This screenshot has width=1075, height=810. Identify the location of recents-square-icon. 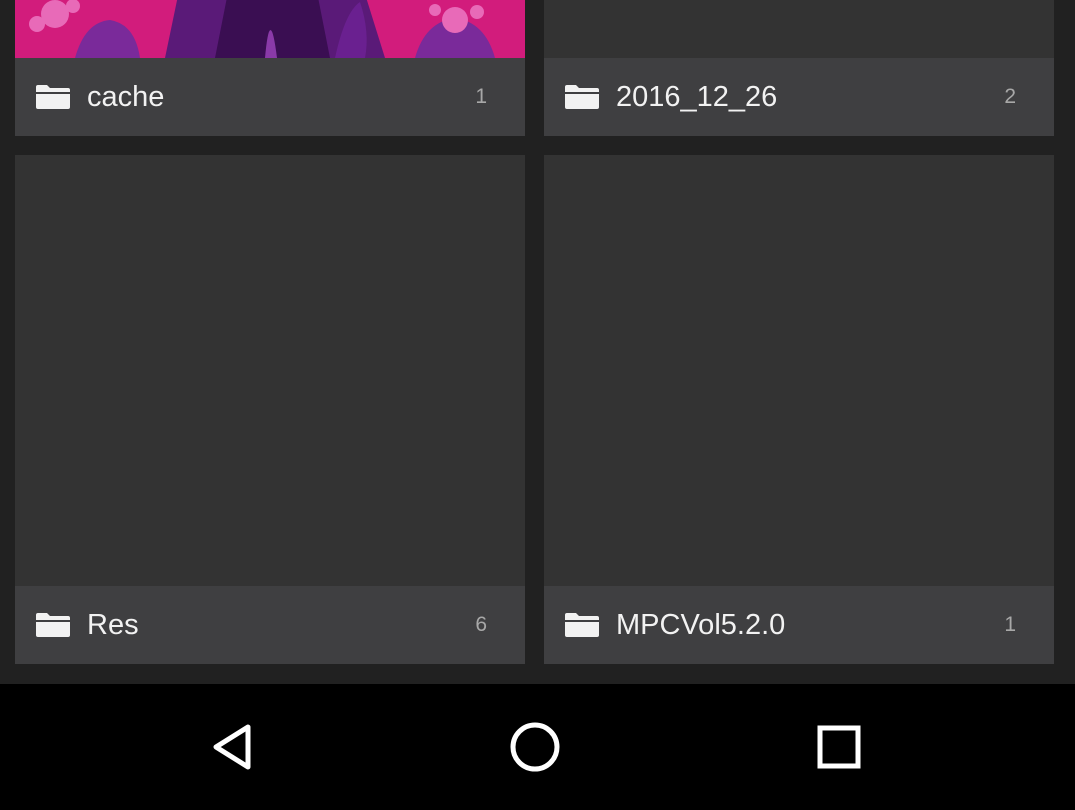
(839, 747).